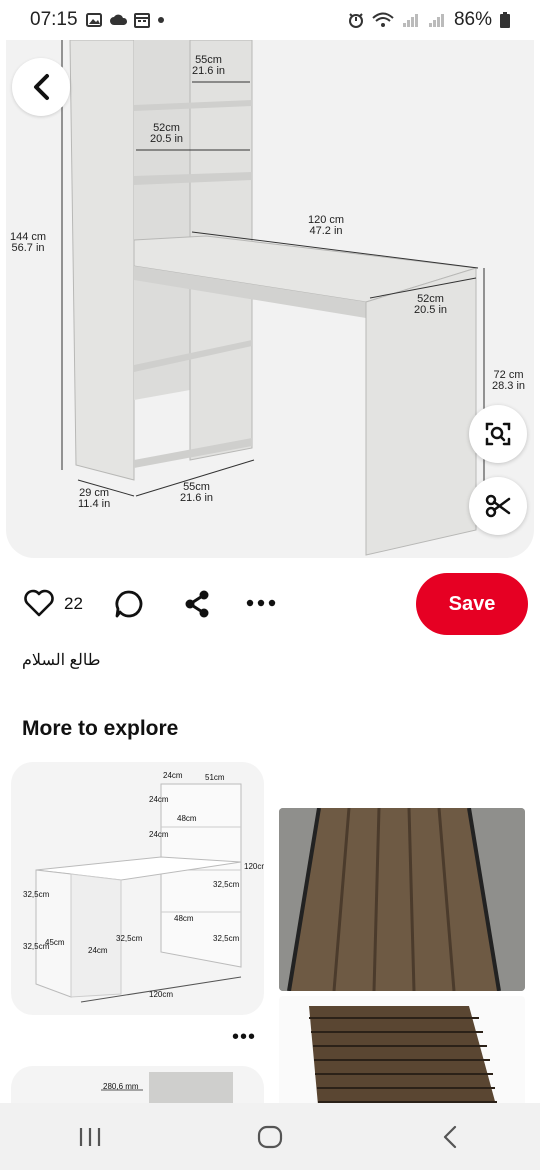 The image size is (540, 1170). I want to click on dim-text: 45cm, so click(55, 942).